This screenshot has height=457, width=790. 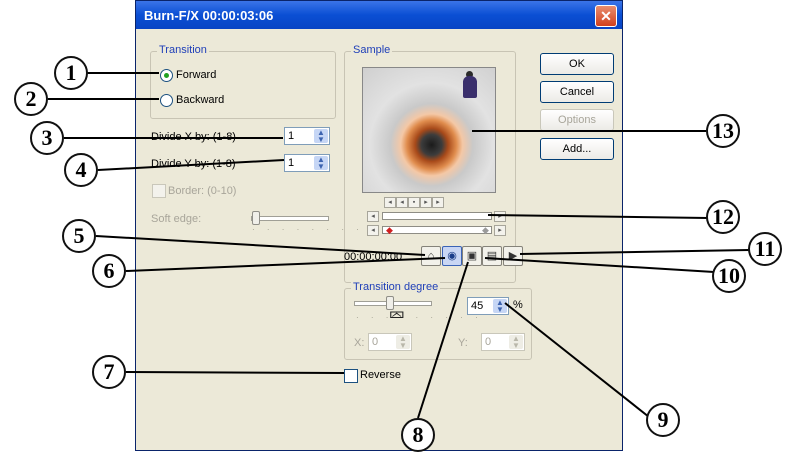 I want to click on callout-5: 5, so click(x=79, y=236).